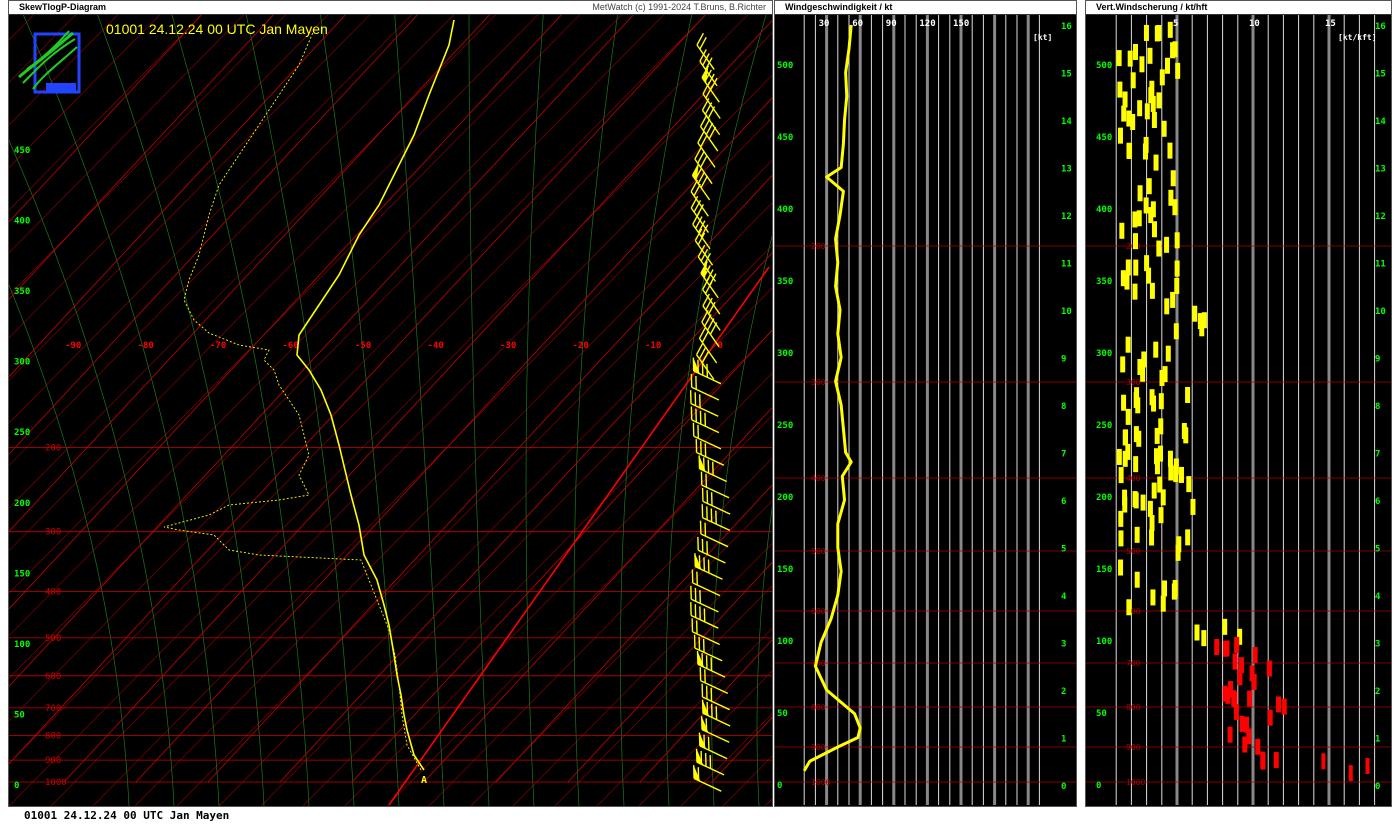 This screenshot has height=825, width=1400. I want to click on pressure-level-label: 700, so click(53, 709).